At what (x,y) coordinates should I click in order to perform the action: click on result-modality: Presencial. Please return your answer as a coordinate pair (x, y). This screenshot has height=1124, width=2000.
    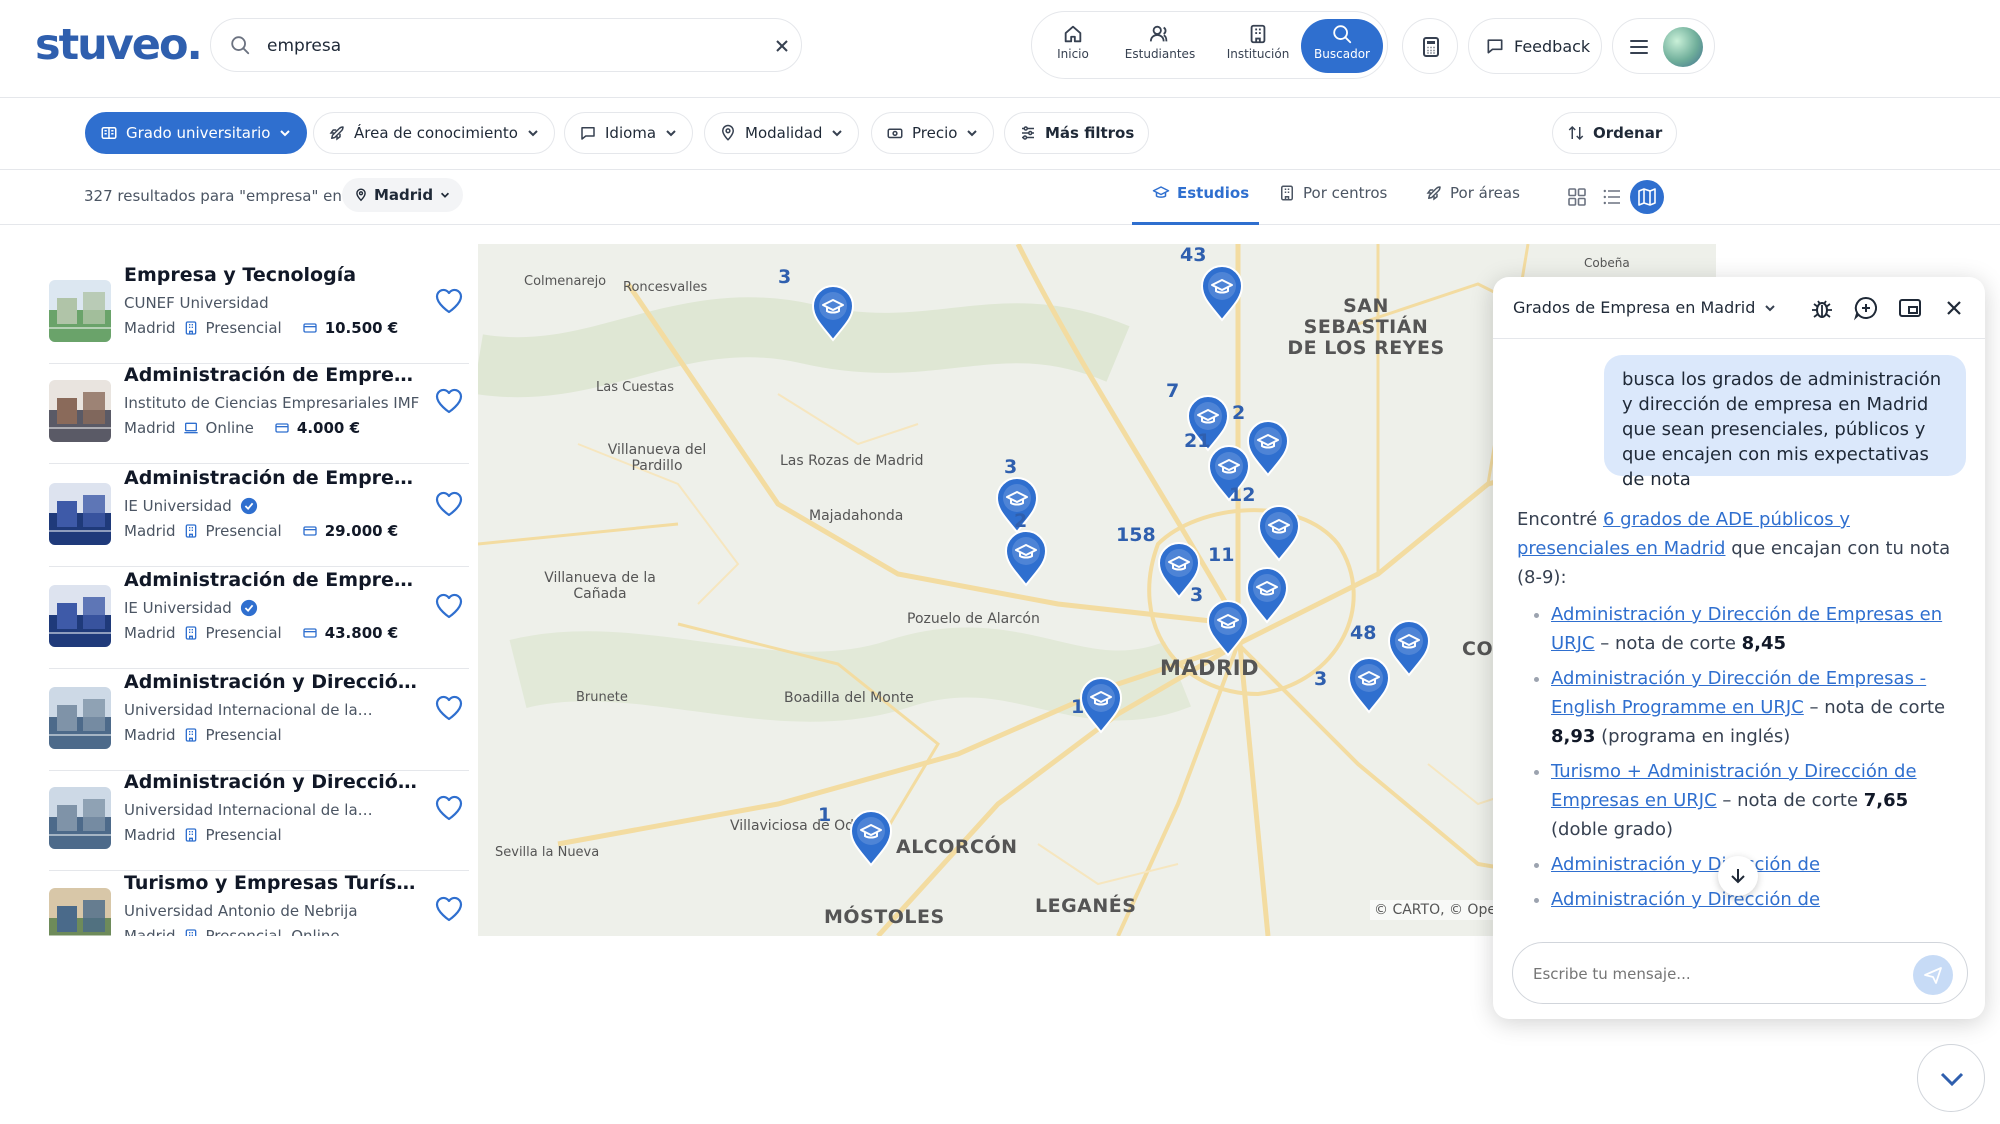
    Looking at the image, I should click on (243, 328).